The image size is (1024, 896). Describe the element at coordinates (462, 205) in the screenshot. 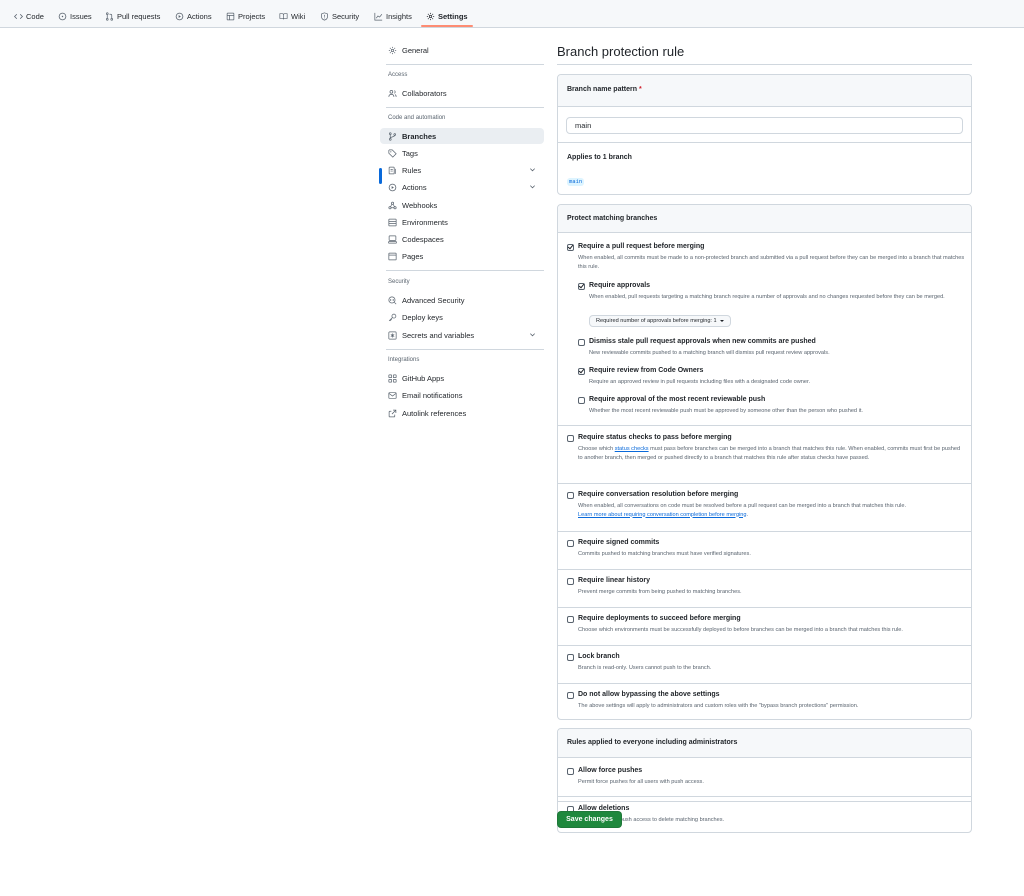

I see `sidebar-item-webhooks: Webhooks` at that location.